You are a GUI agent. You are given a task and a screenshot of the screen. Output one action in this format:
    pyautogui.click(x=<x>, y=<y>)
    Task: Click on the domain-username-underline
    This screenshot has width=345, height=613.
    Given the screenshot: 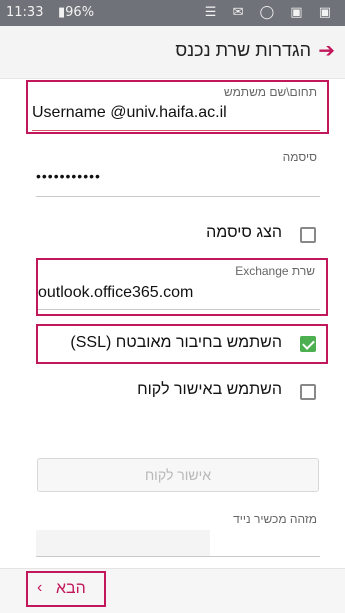 What is the action you would take?
    pyautogui.click(x=176, y=130)
    